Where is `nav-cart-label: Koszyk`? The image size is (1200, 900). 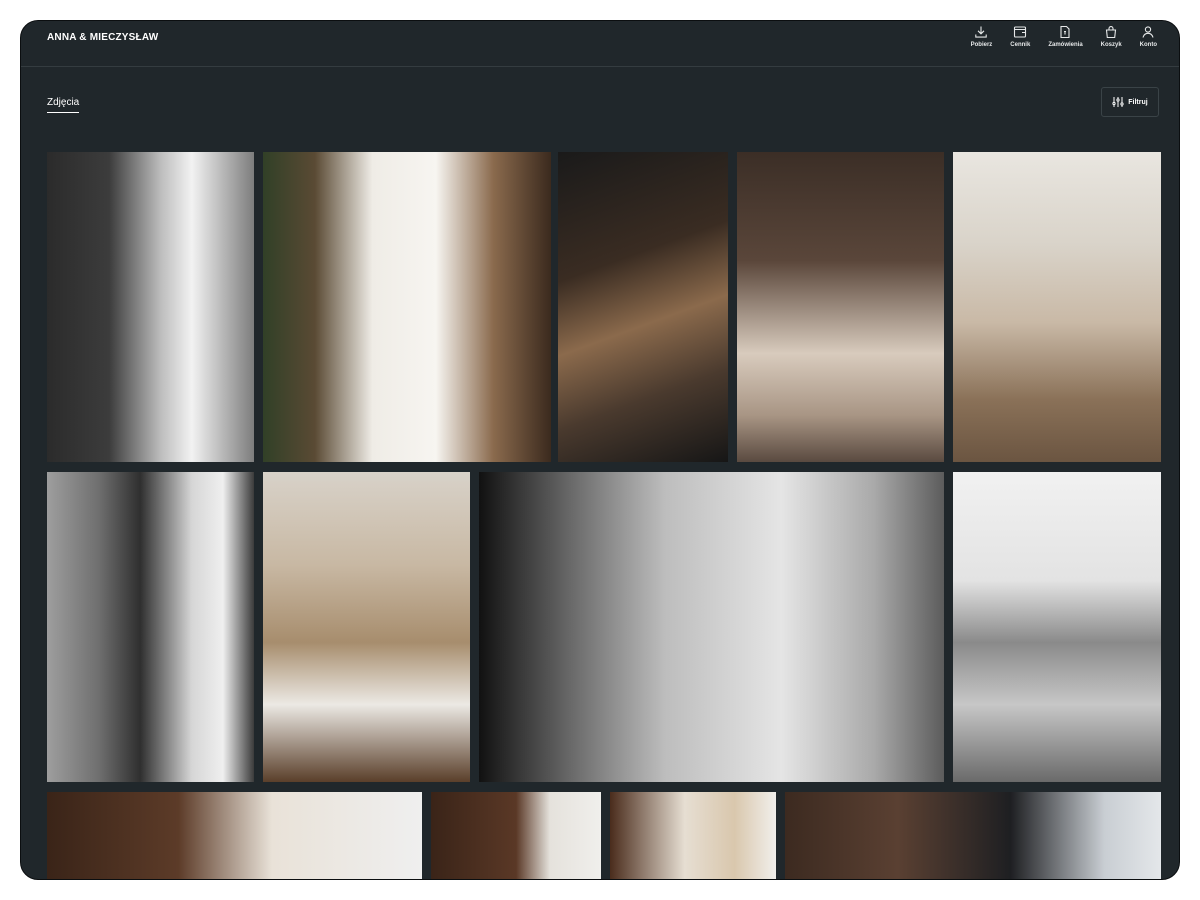
nav-cart-label: Koszyk is located at coordinates (1111, 45).